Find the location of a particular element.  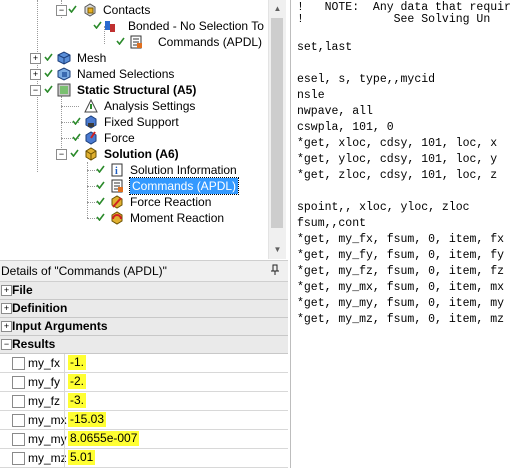

group-file: + File is located at coordinates (144, 291).